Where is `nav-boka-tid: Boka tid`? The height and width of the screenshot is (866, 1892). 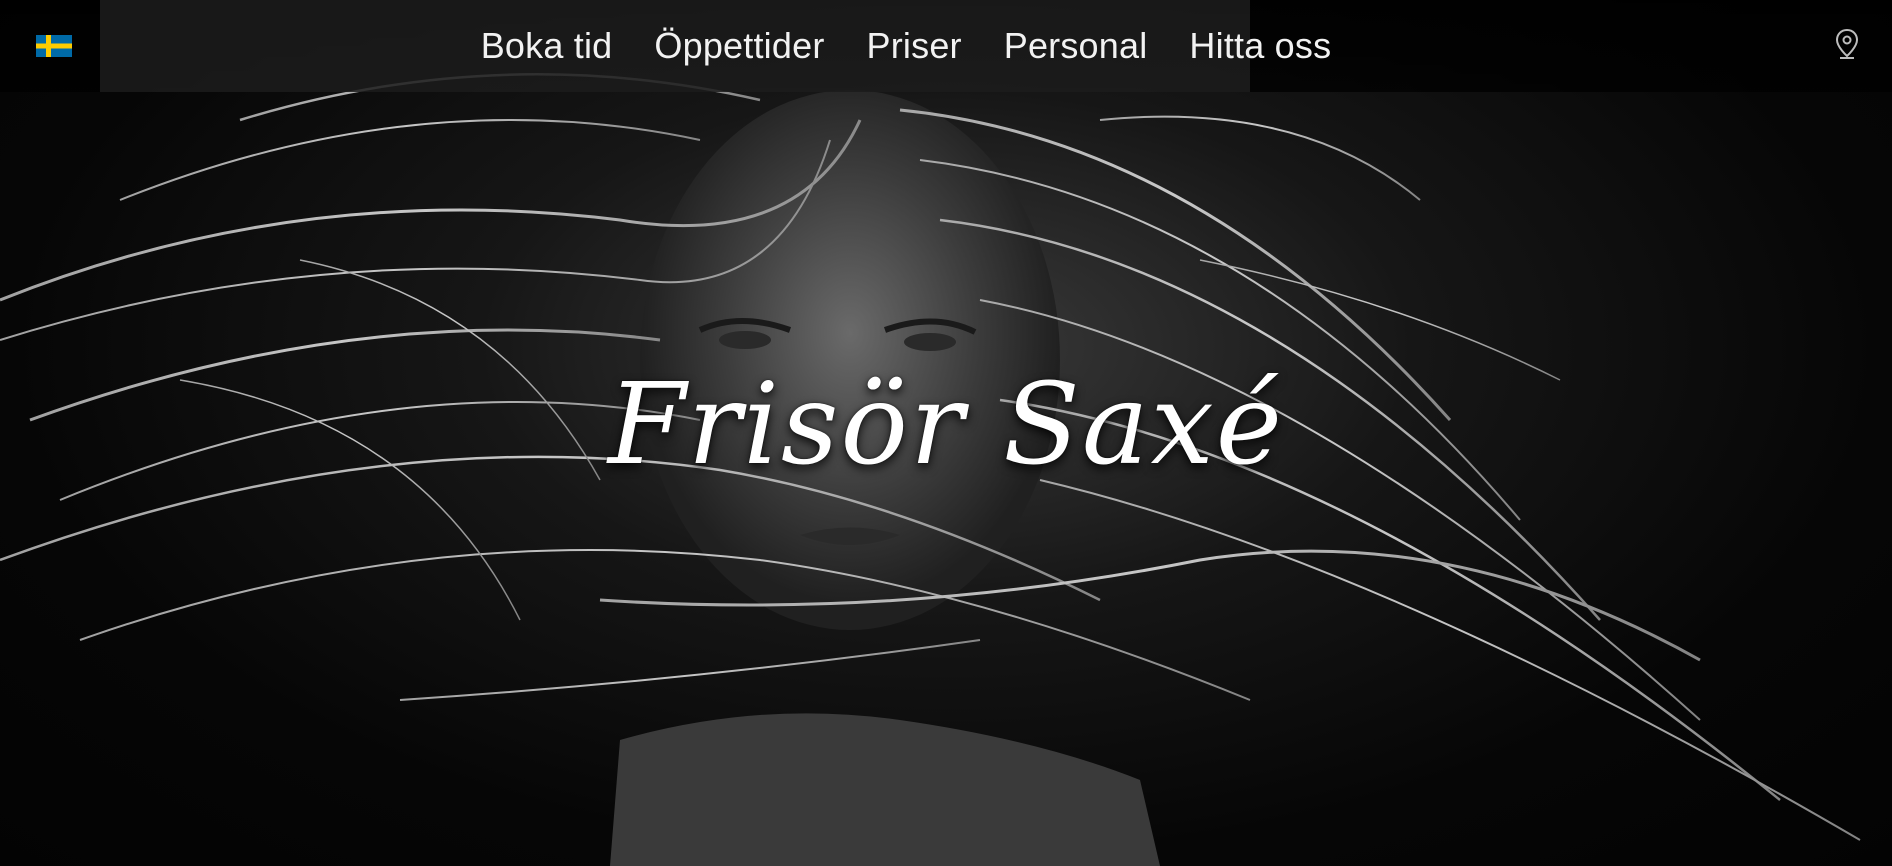
nav-boka-tid: Boka tid is located at coordinates (547, 46).